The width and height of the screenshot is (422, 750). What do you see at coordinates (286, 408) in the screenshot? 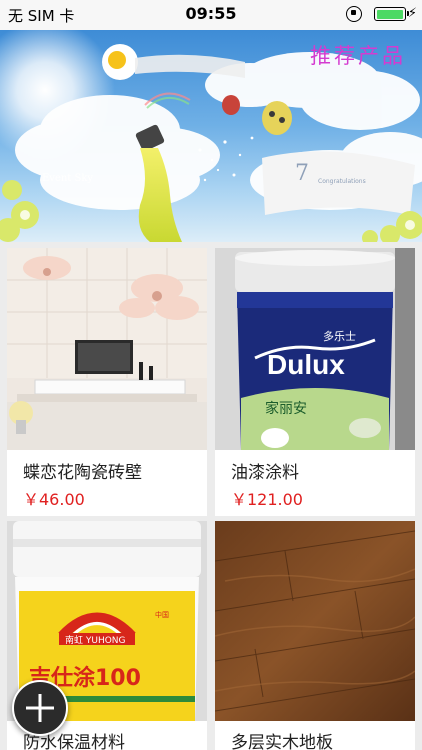
I see `svg-text: 家丽安` at bounding box center [286, 408].